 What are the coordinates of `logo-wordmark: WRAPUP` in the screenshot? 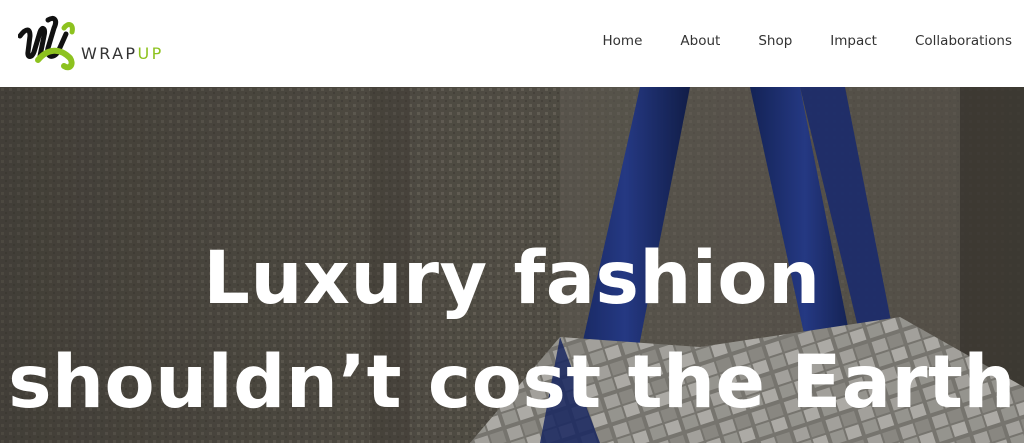 It's located at (122, 53).